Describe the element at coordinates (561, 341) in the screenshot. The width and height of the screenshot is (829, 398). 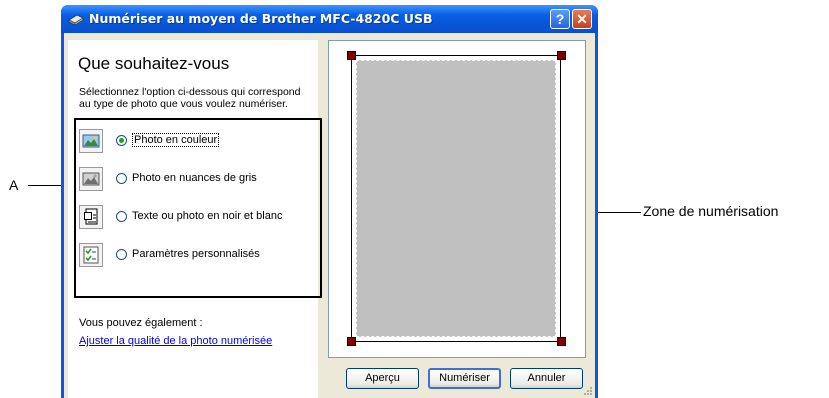
I see `resize-handle-bottom-right` at that location.